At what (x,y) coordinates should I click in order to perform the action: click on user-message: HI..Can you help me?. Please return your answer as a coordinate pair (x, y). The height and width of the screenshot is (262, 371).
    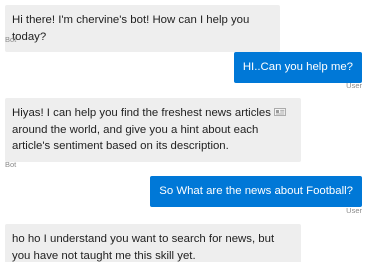
    Looking at the image, I should click on (297, 67).